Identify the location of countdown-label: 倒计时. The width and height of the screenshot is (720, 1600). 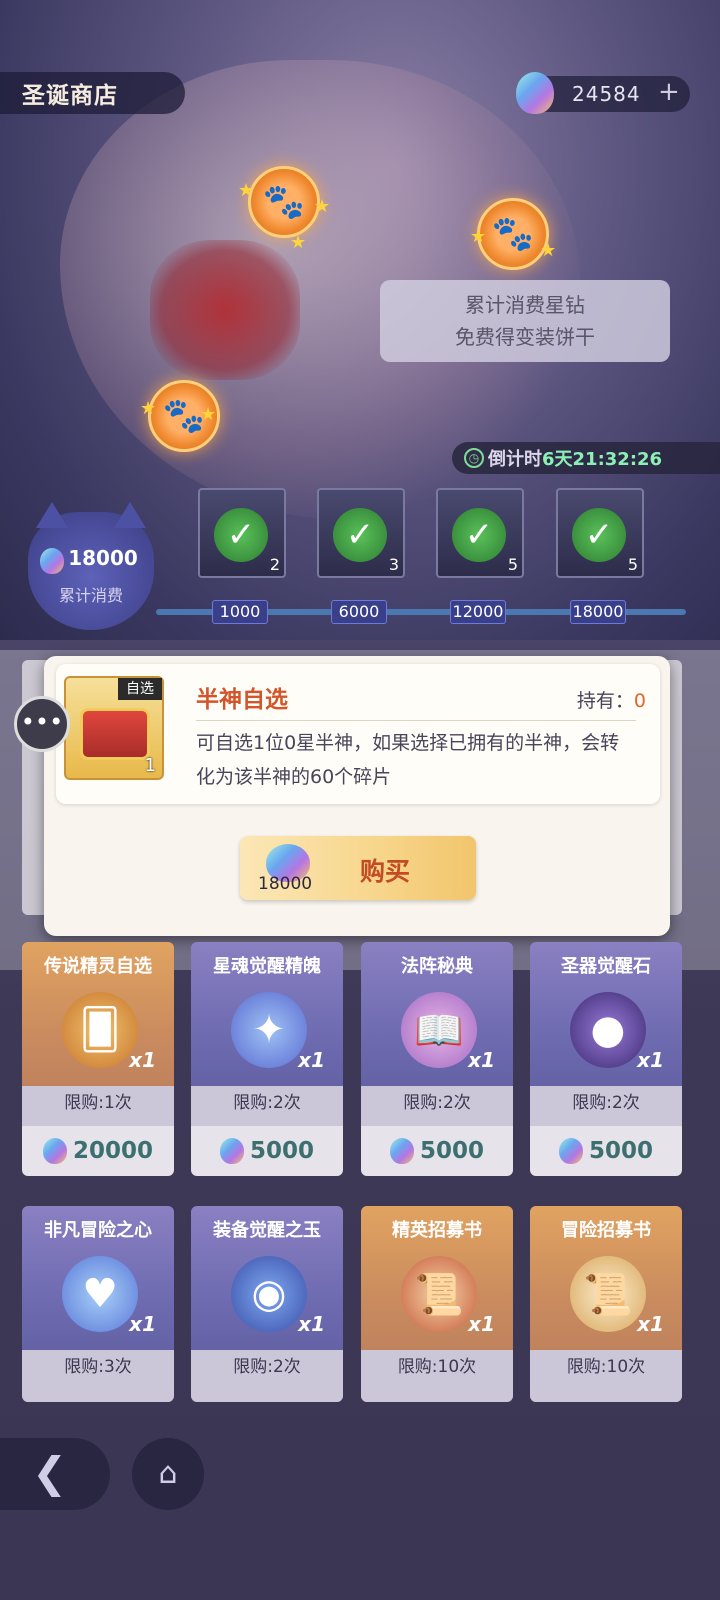
(515, 459).